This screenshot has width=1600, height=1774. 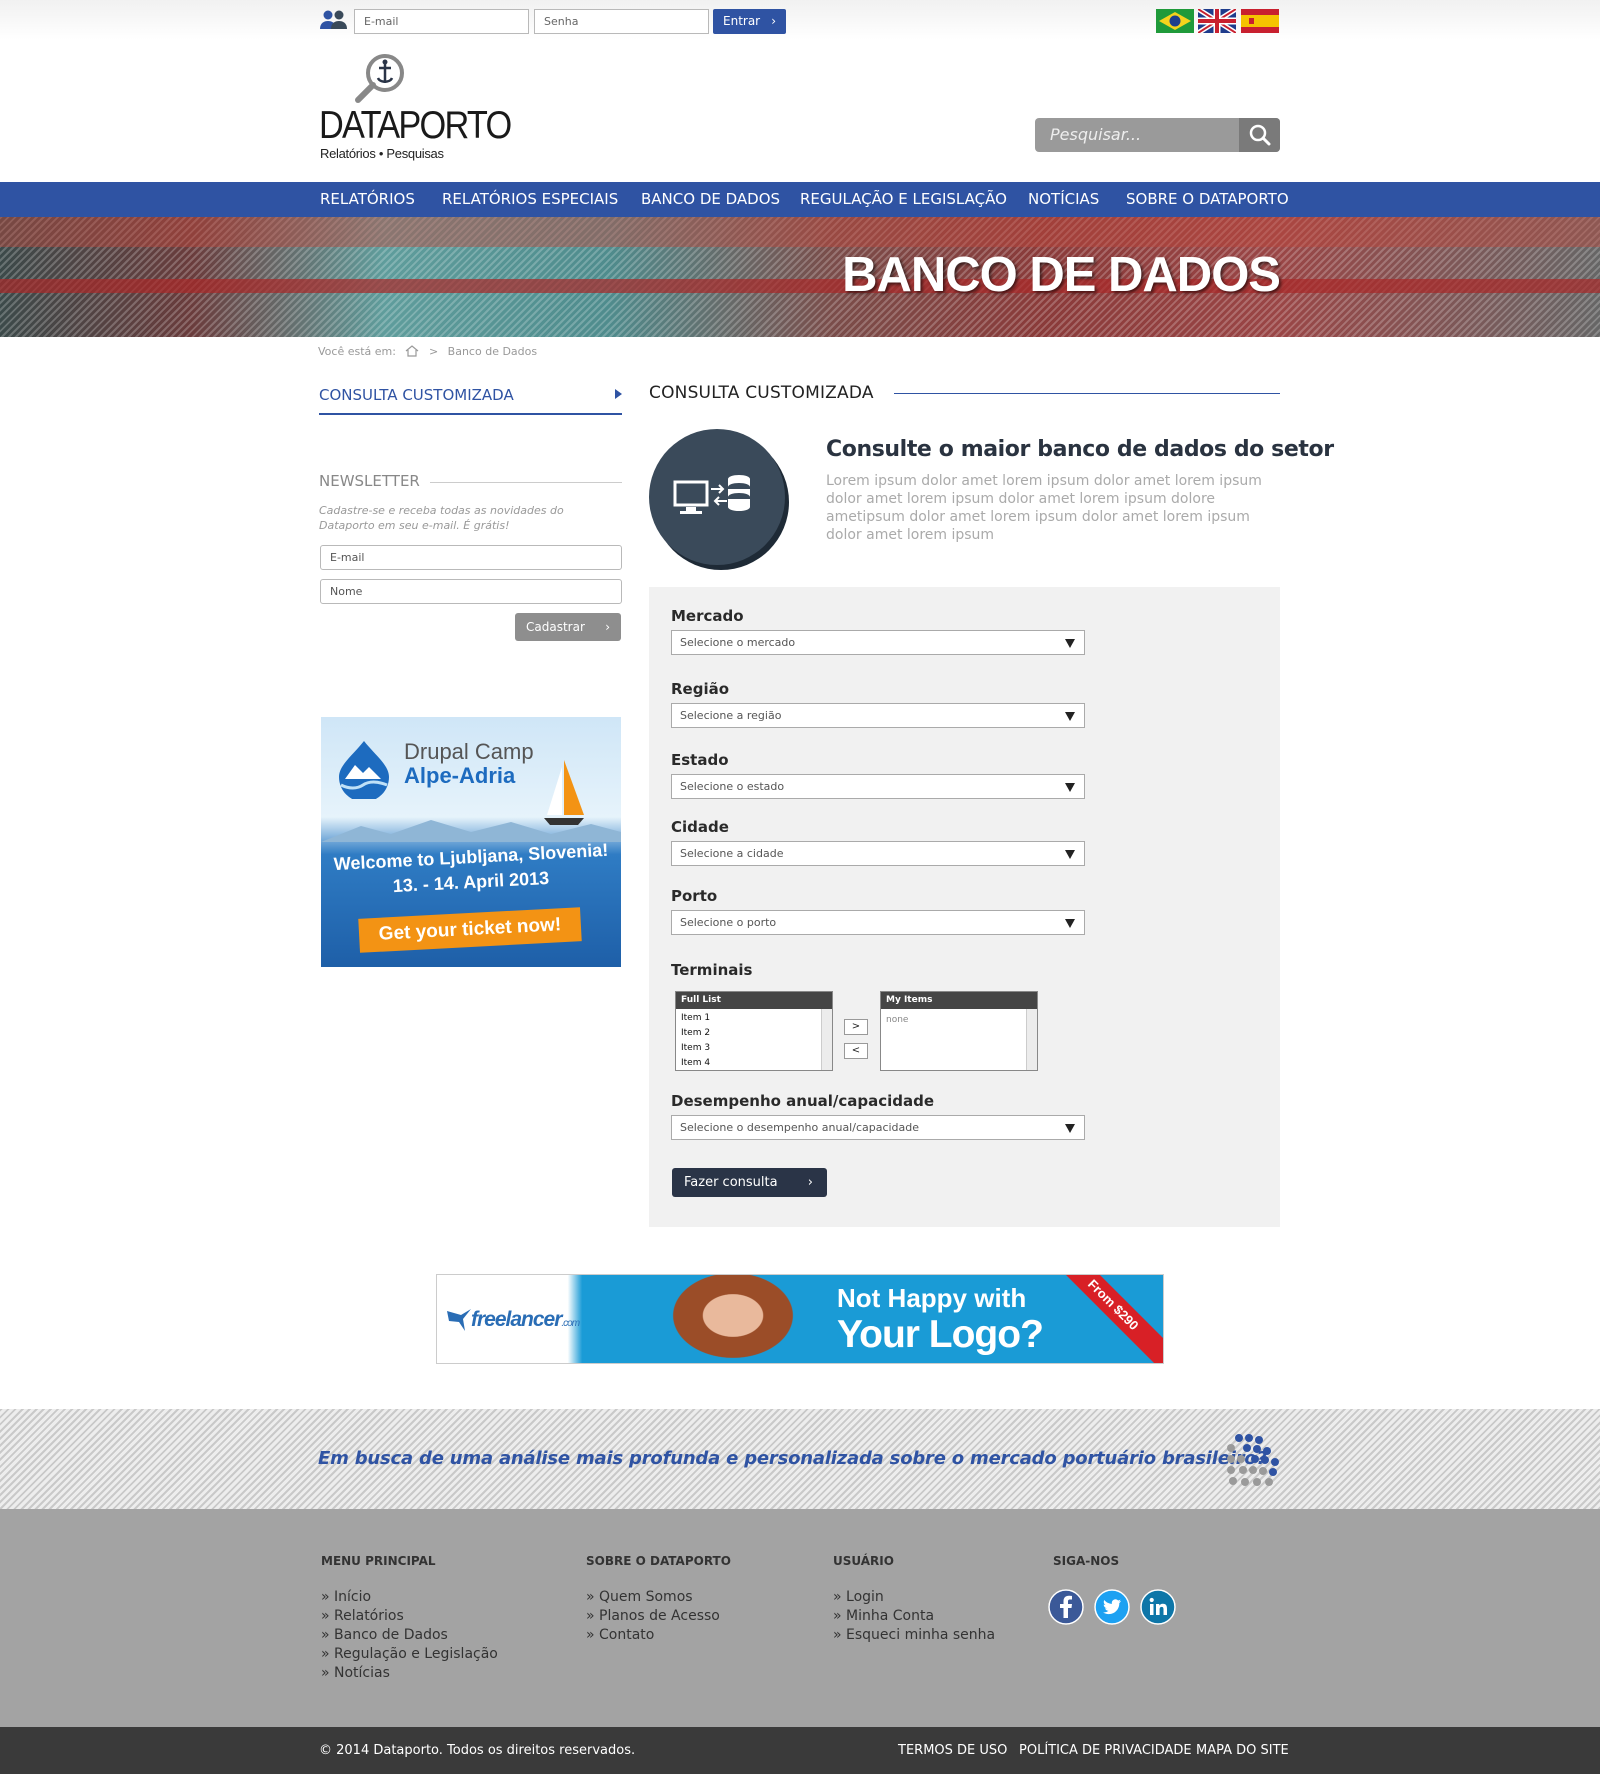 I want to click on sitemap-link: MAPA DO SITE, so click(x=1242, y=1750).